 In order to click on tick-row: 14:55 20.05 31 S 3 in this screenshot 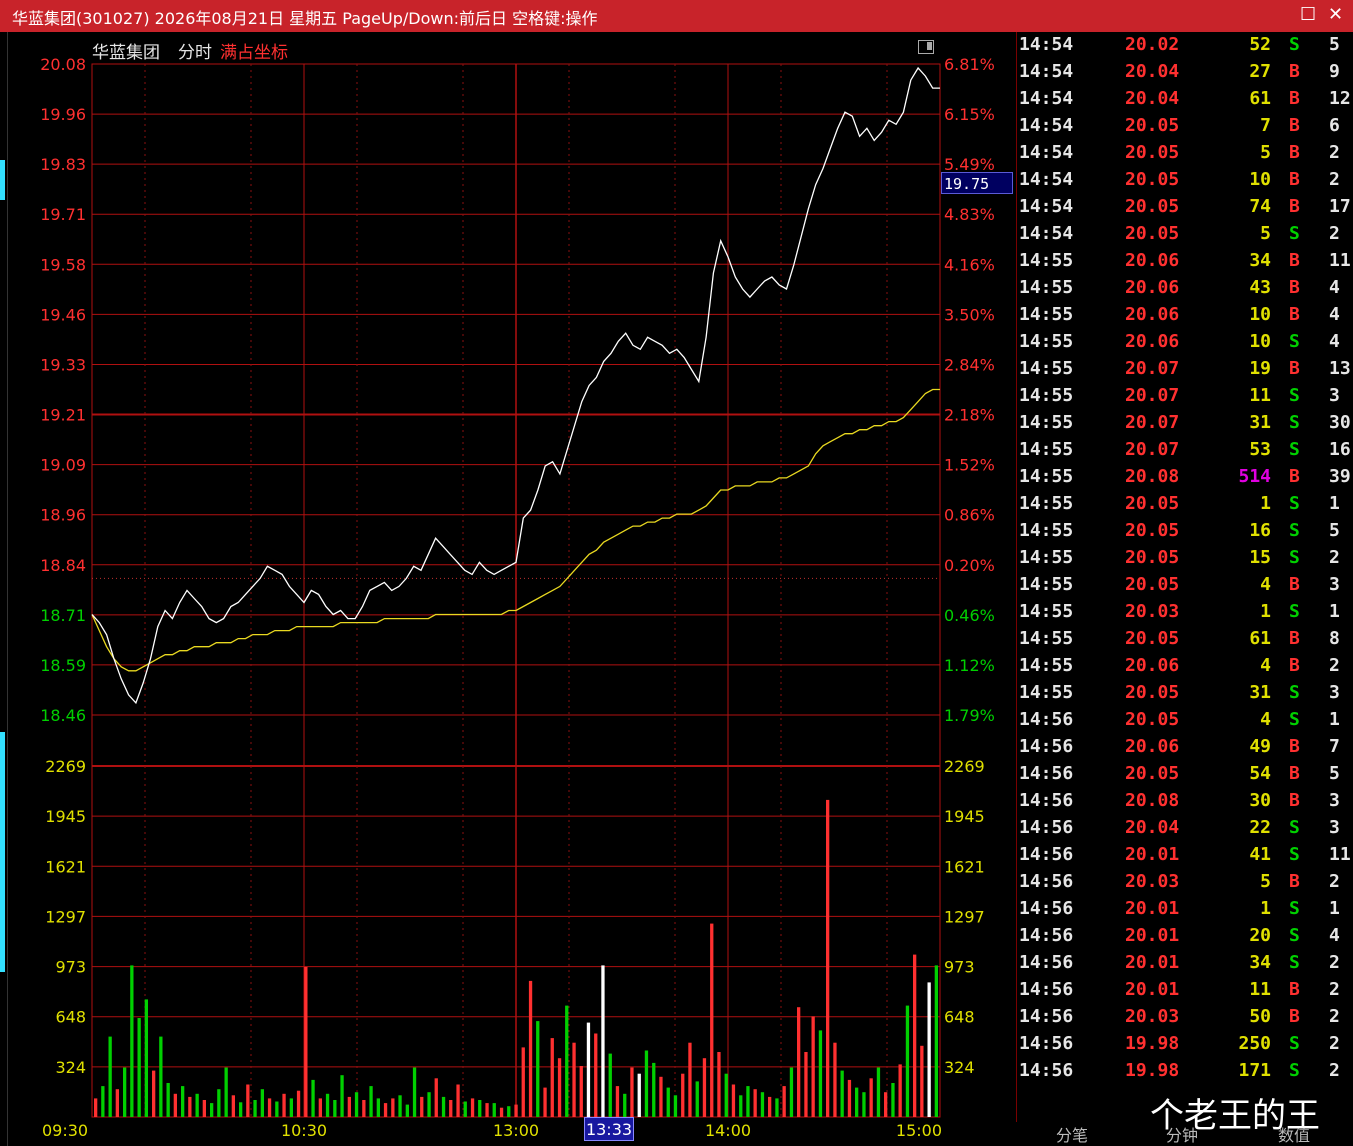, I will do `click(1185, 693)`.